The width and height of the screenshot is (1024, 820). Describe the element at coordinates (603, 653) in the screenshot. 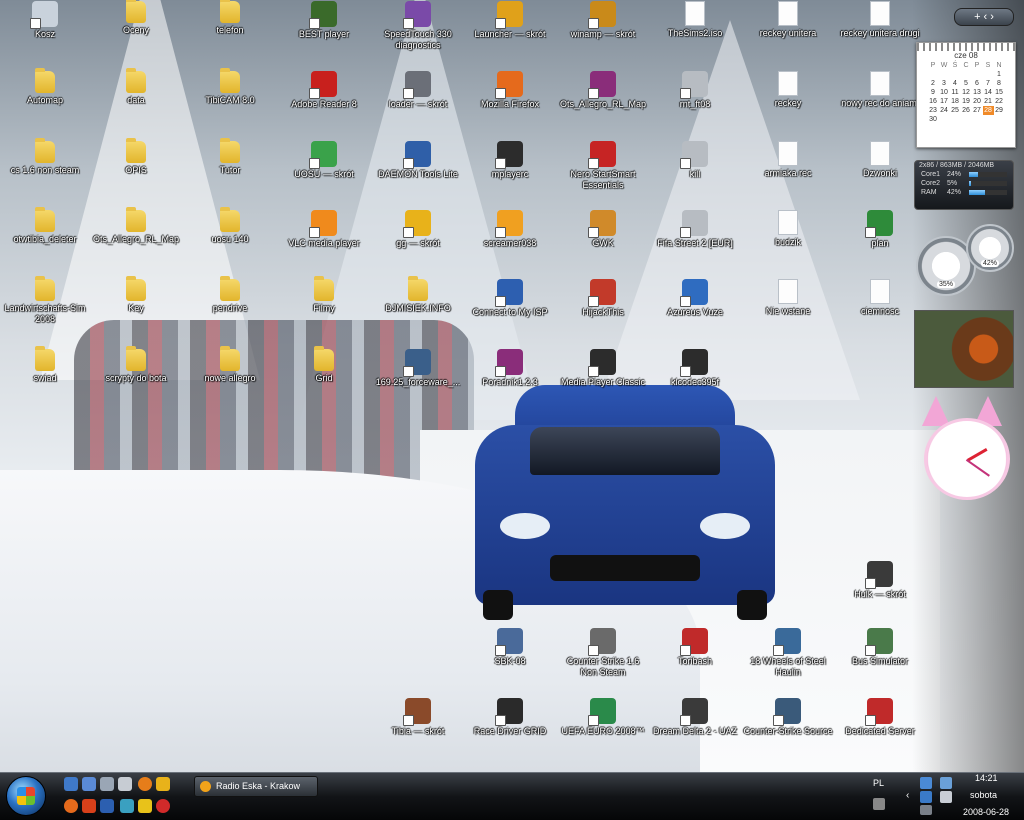

I see `desktop-icon: Counter Strike 1.6 Non Steam` at that location.